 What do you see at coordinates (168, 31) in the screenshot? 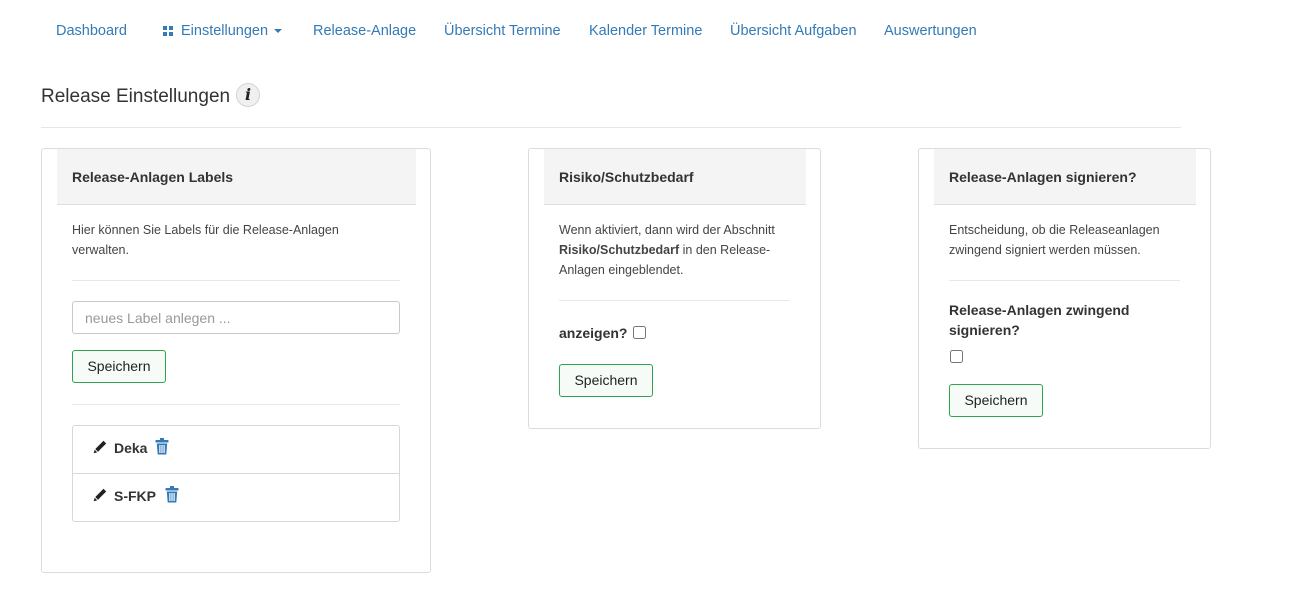
I see `grid-icon` at bounding box center [168, 31].